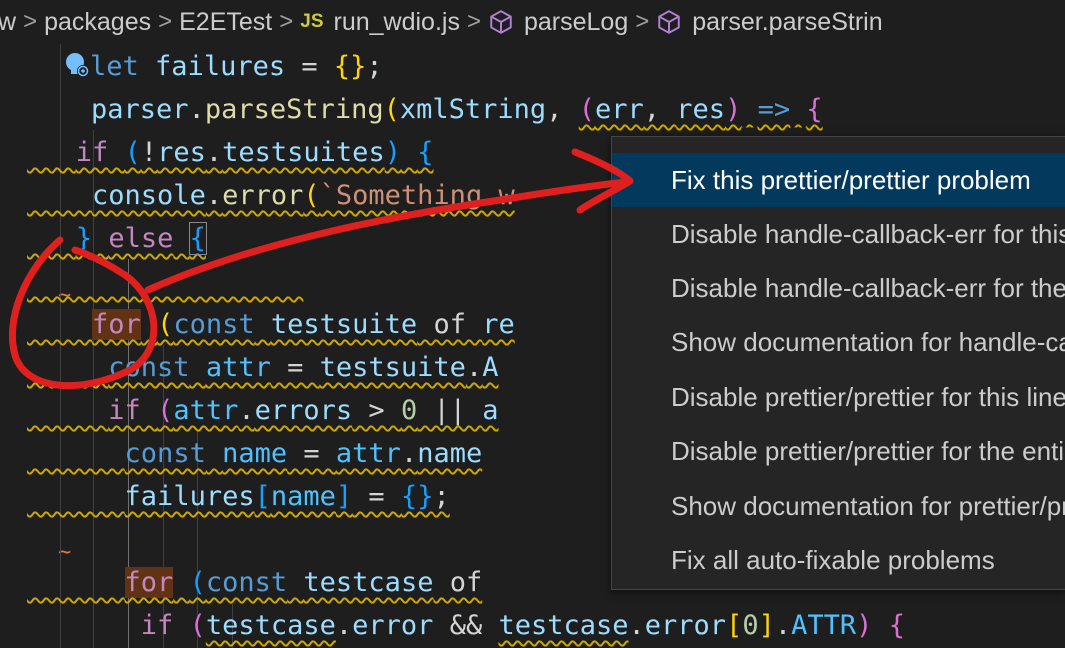  I want to click on code-line: const name = attr.name, so click(332, 453).